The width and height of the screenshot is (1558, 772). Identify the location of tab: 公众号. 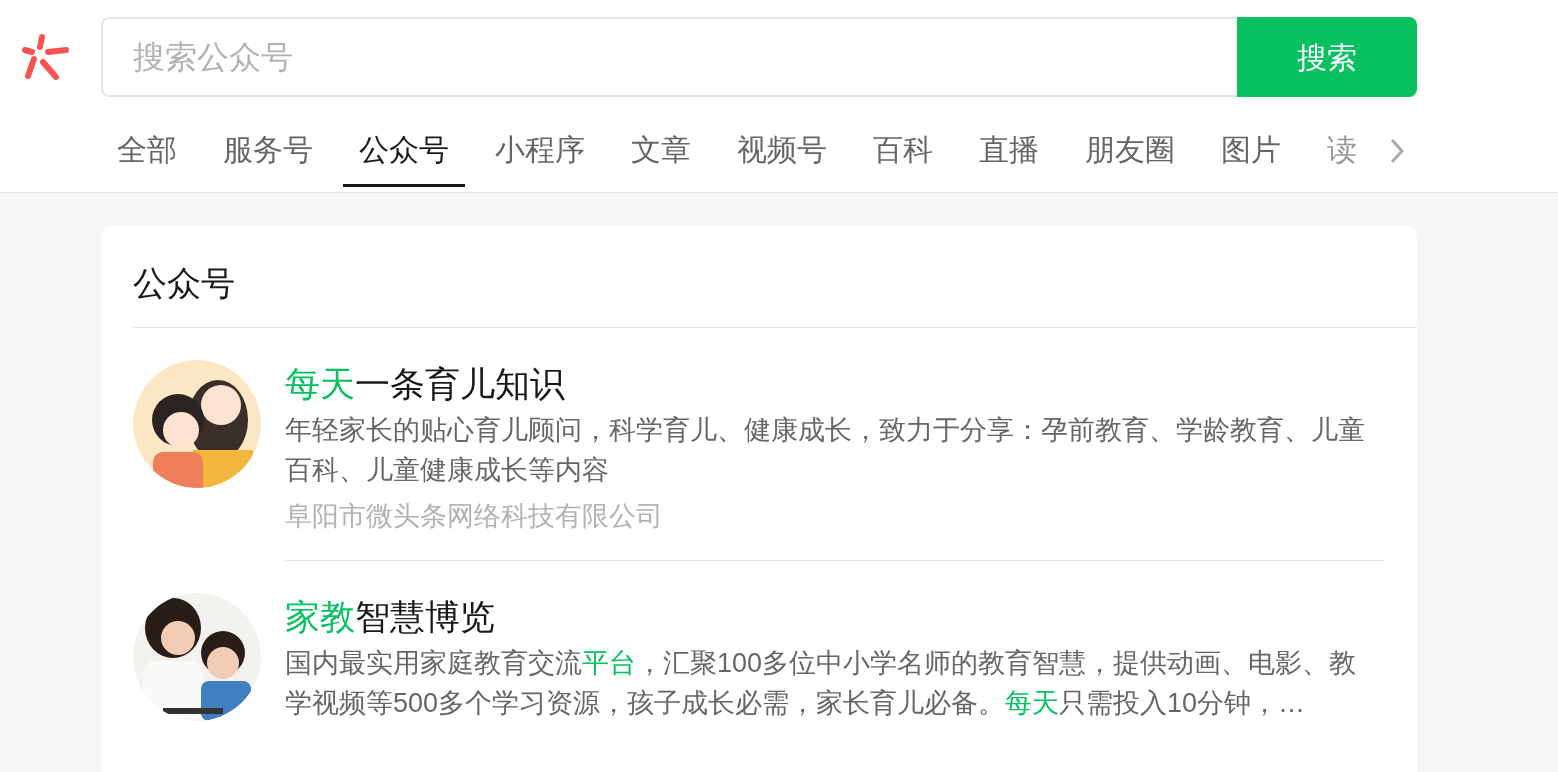
(404, 151).